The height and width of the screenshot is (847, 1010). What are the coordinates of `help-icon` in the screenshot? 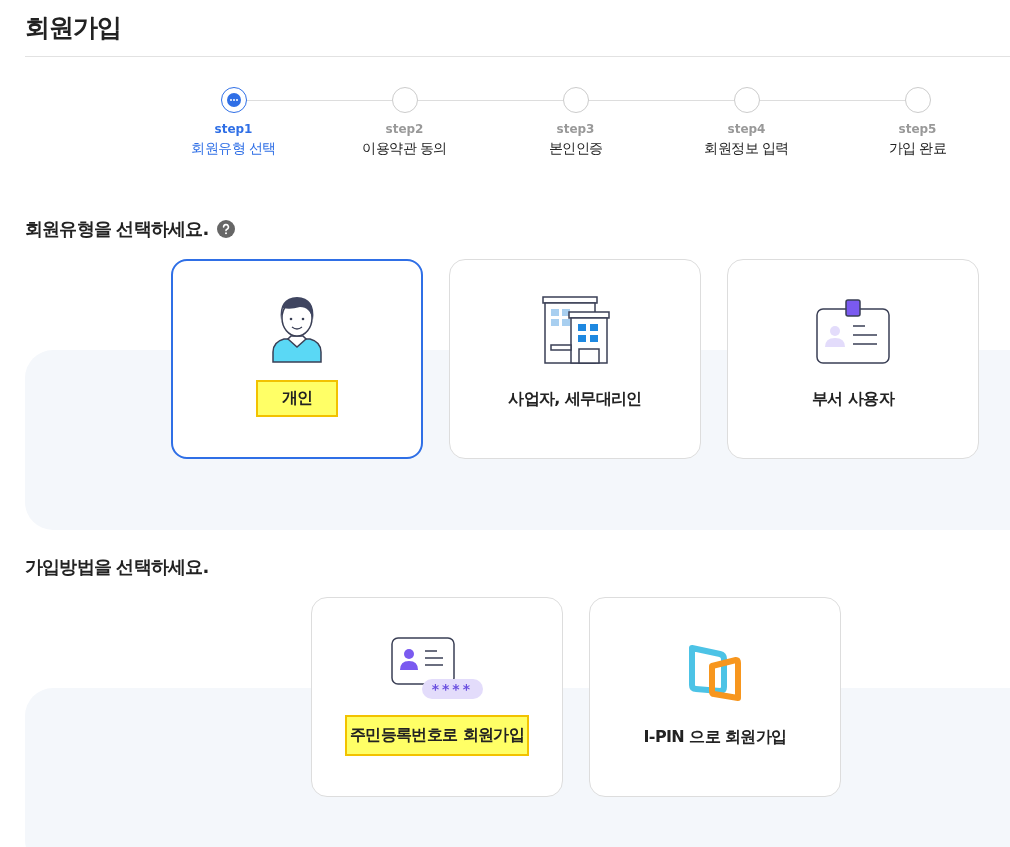 It's located at (225, 229).